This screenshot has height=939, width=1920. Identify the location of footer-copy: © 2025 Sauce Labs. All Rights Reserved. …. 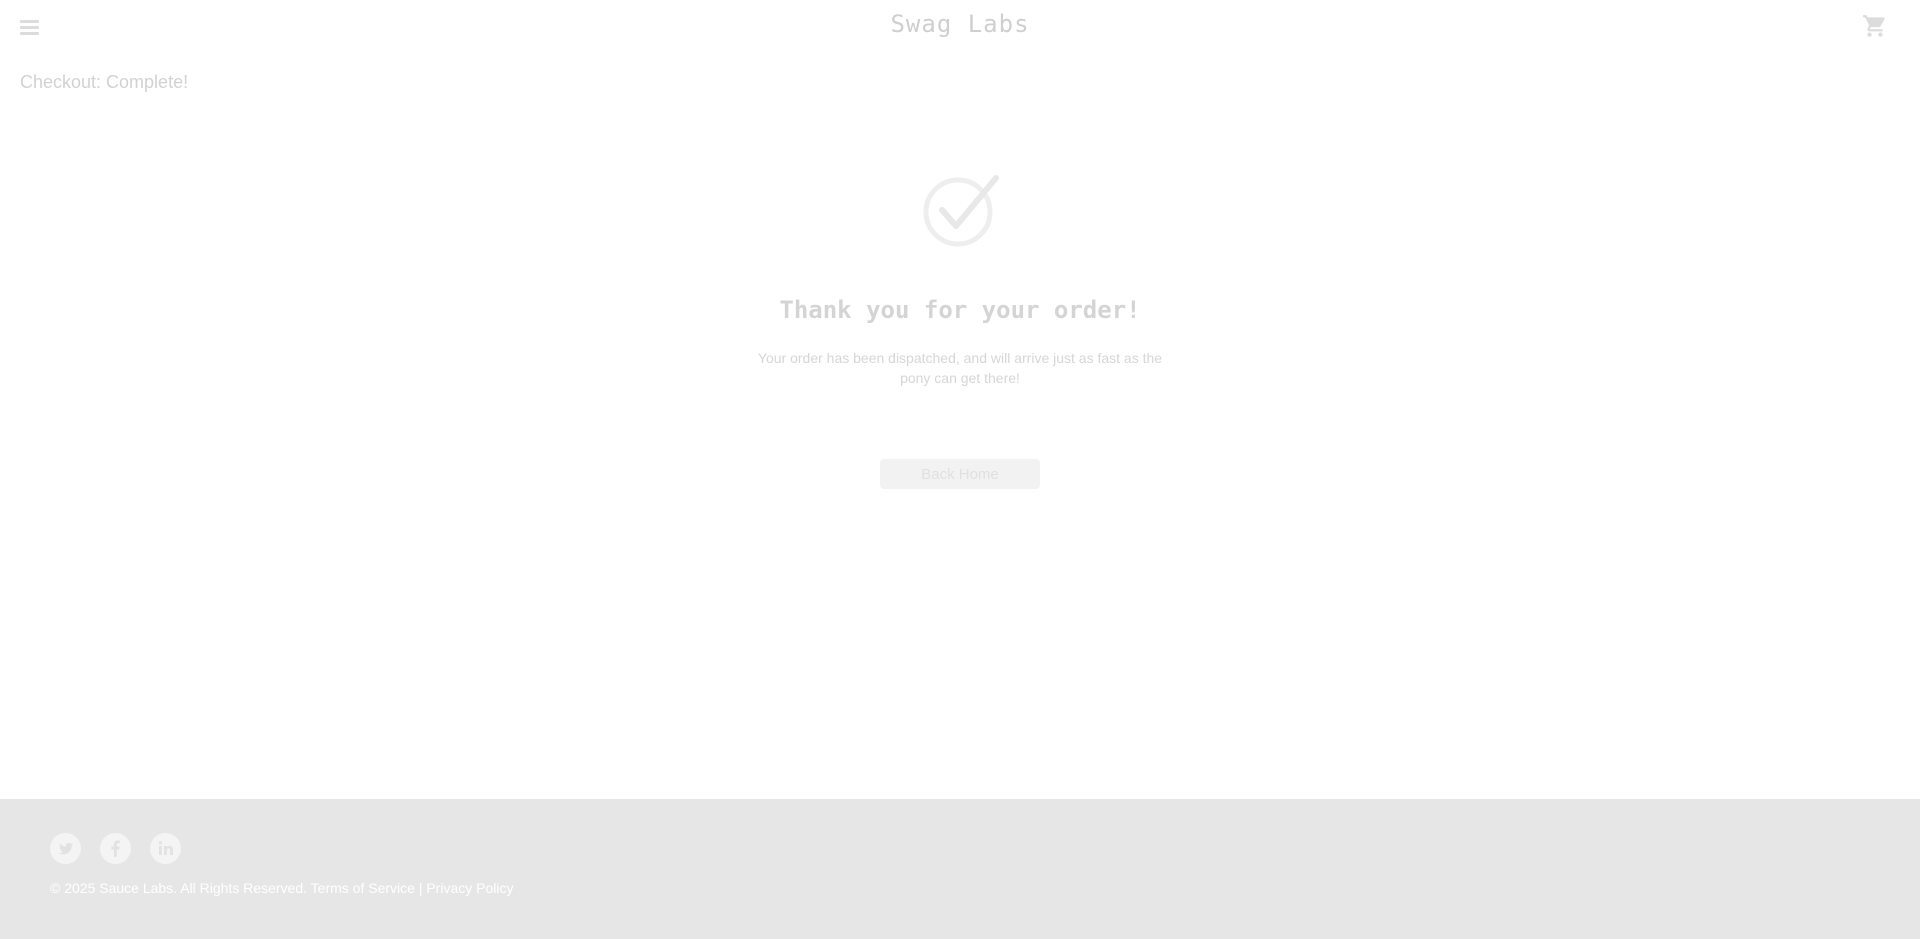
(281, 888).